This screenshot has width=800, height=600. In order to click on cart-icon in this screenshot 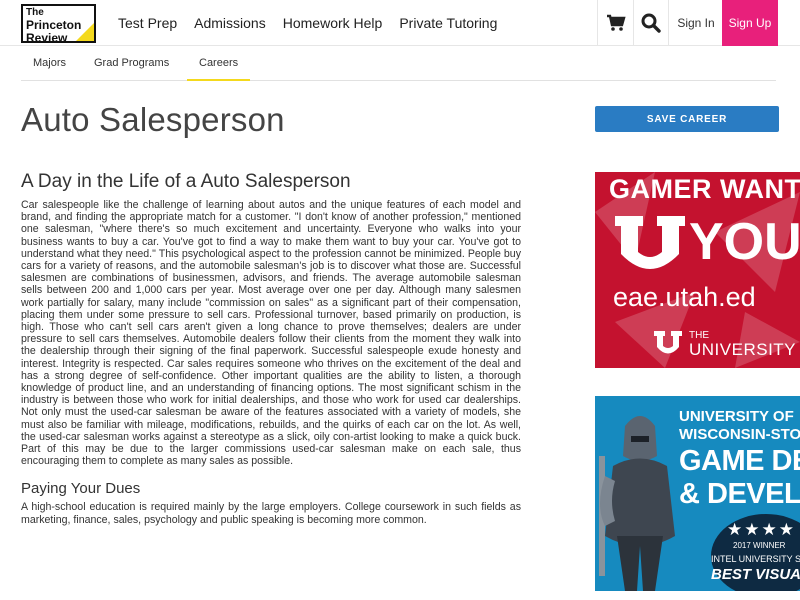, I will do `click(616, 22)`.